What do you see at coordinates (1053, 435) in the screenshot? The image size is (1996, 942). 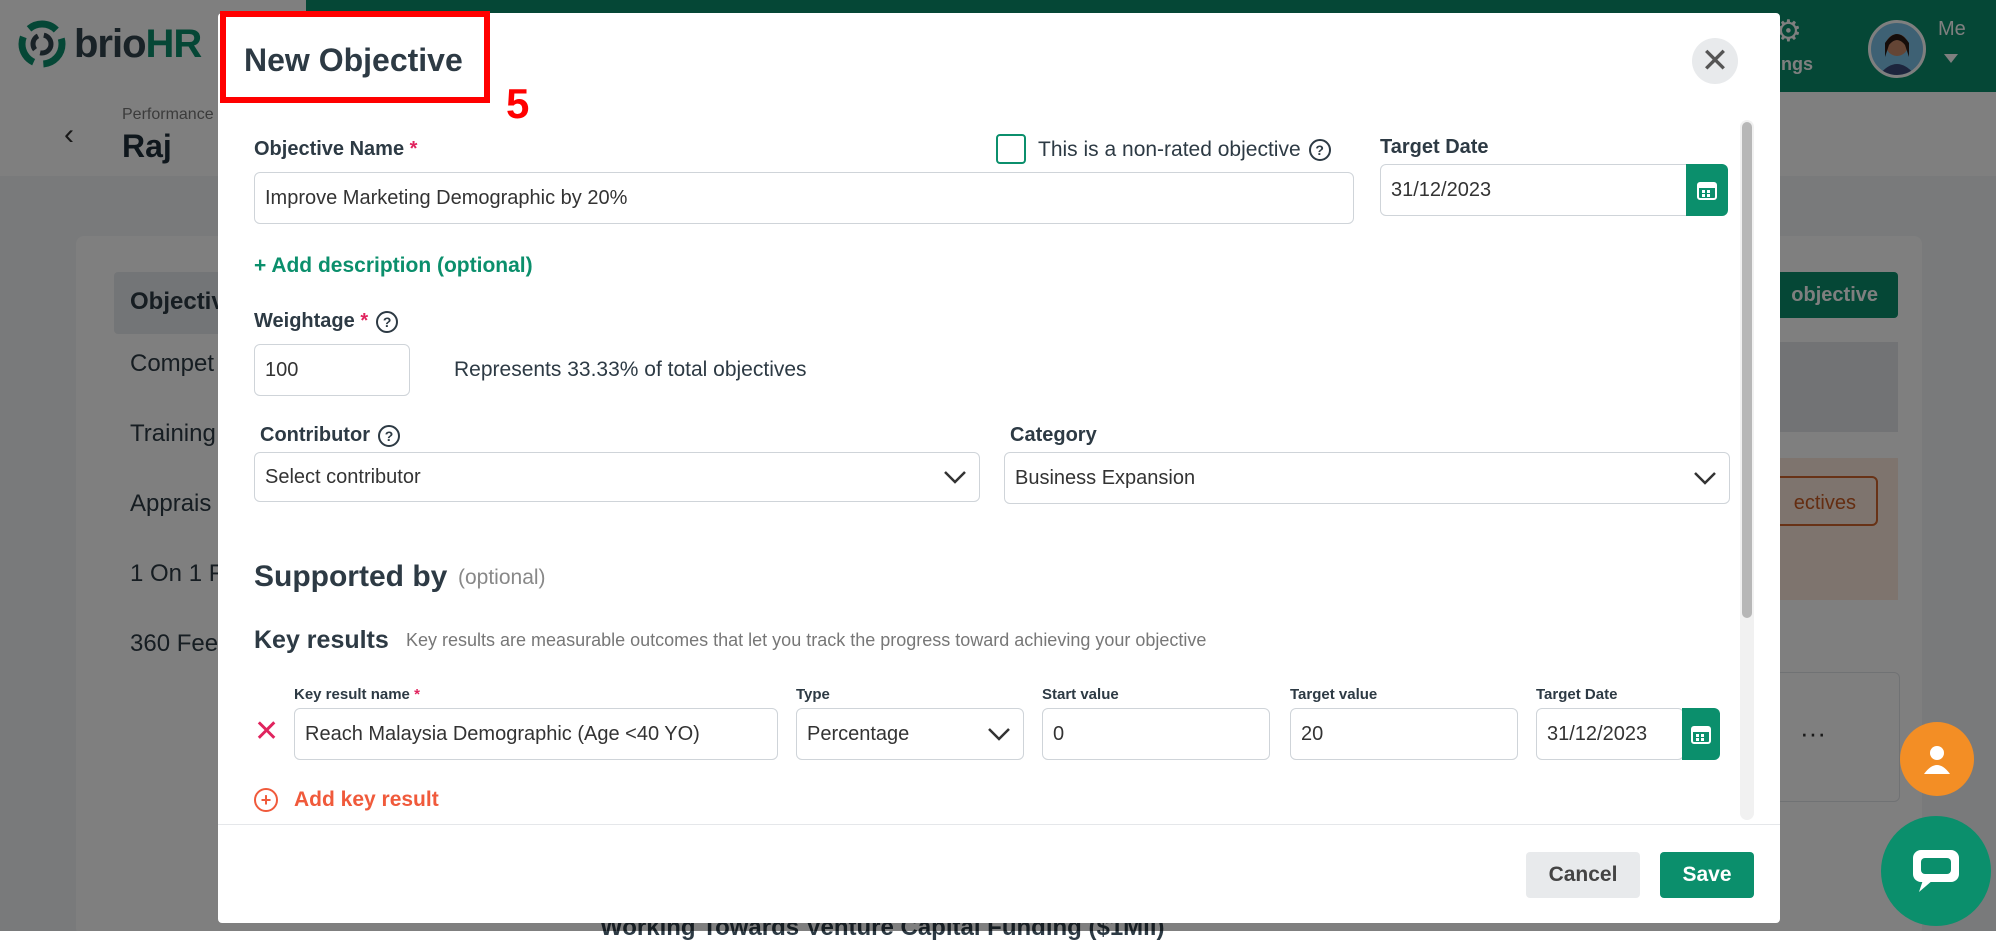 I see `category-label: Category` at bounding box center [1053, 435].